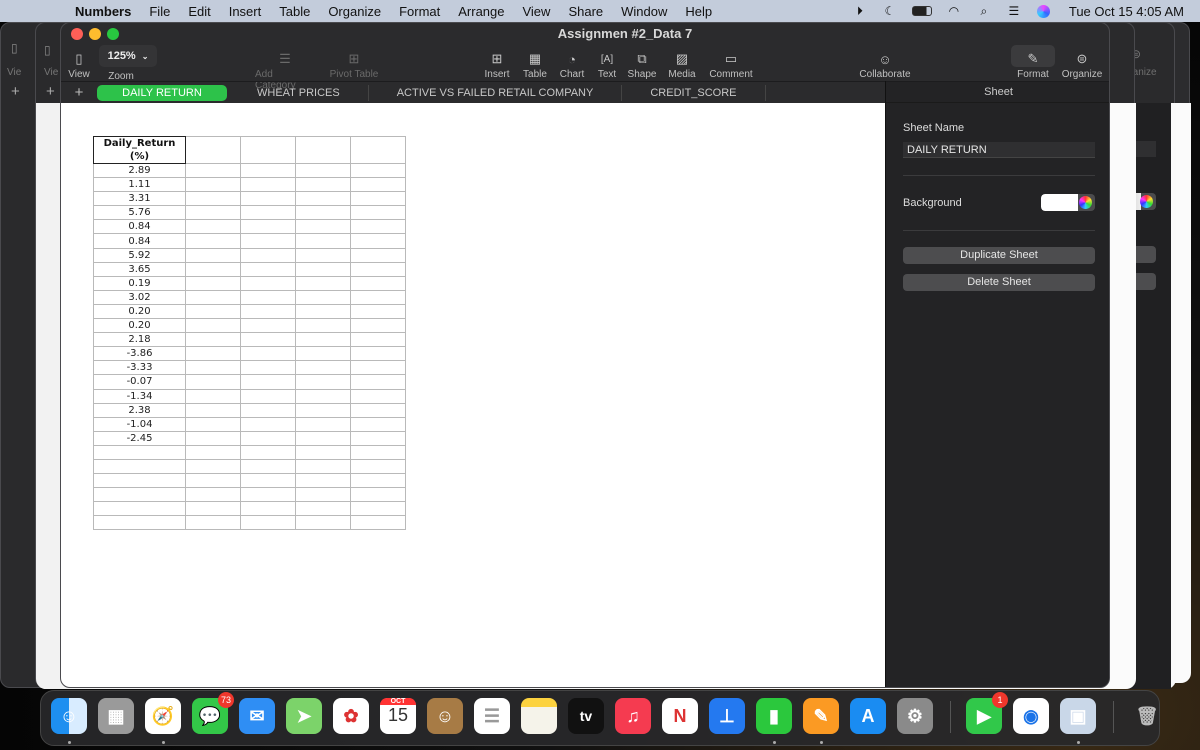 This screenshot has width=1200, height=750. Describe the element at coordinates (139, 150) in the screenshot. I see `header-cell: Daily_Return (%)` at that location.